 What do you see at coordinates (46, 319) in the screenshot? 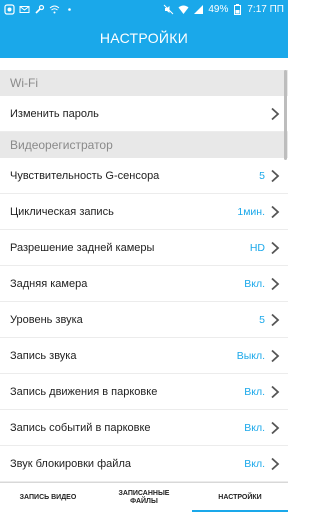
I see `setting-label: Уровень звука` at bounding box center [46, 319].